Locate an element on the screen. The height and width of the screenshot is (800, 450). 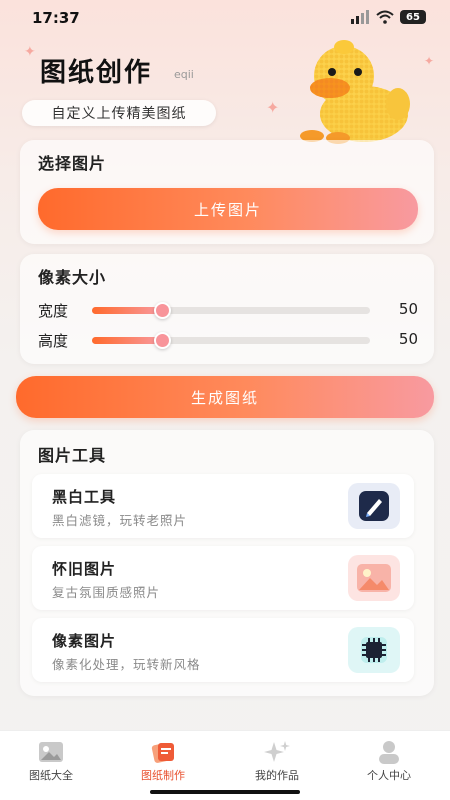
width-slider-track is located at coordinates (231, 310).